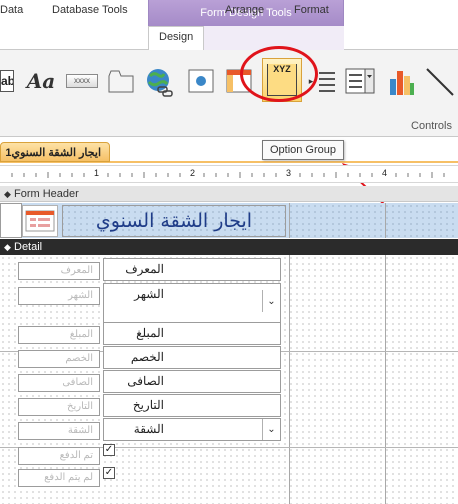 This screenshot has width=458, height=504. I want to click on chart-control, so click(401, 82).